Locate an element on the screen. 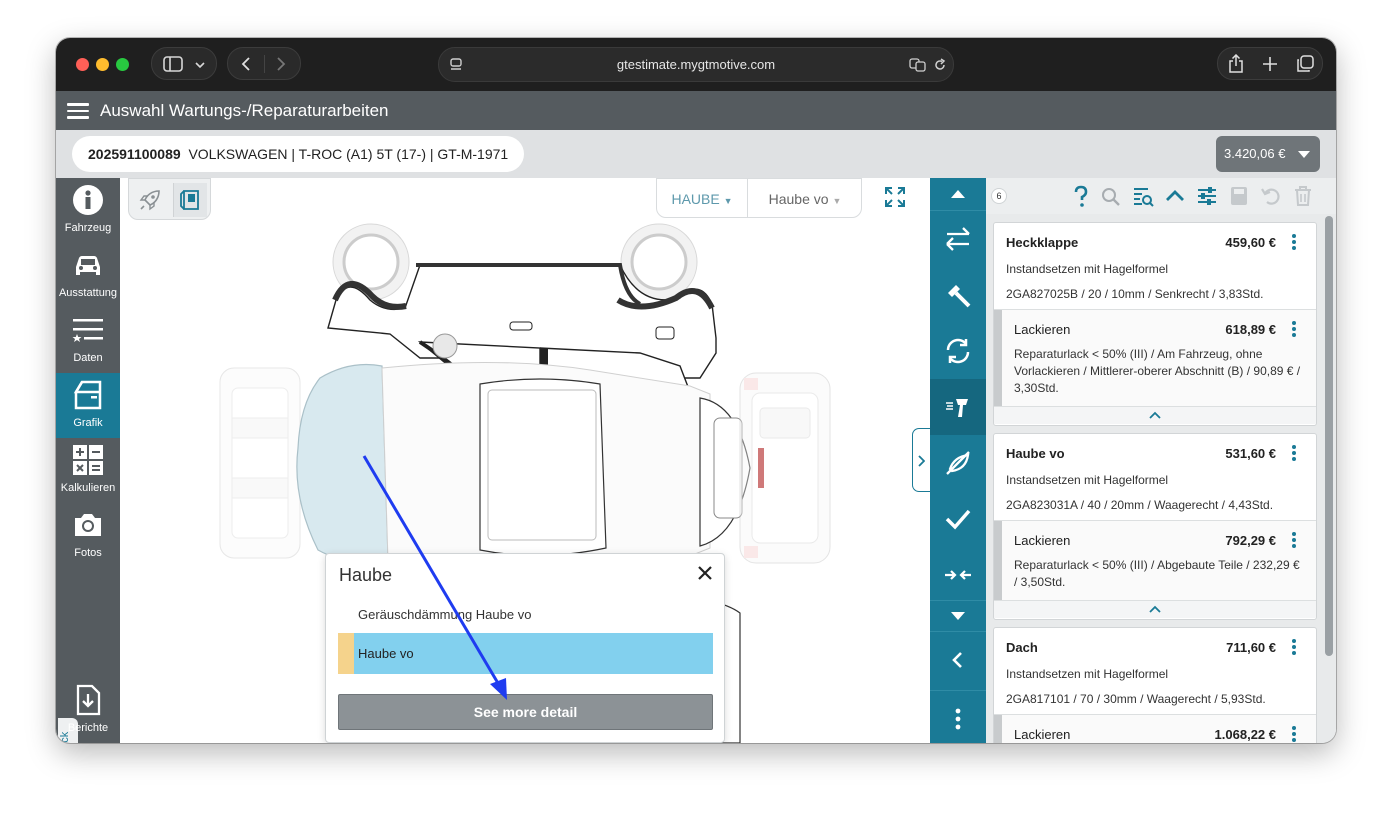 The height and width of the screenshot is (817, 1392). paint-button is located at coordinates (958, 407).